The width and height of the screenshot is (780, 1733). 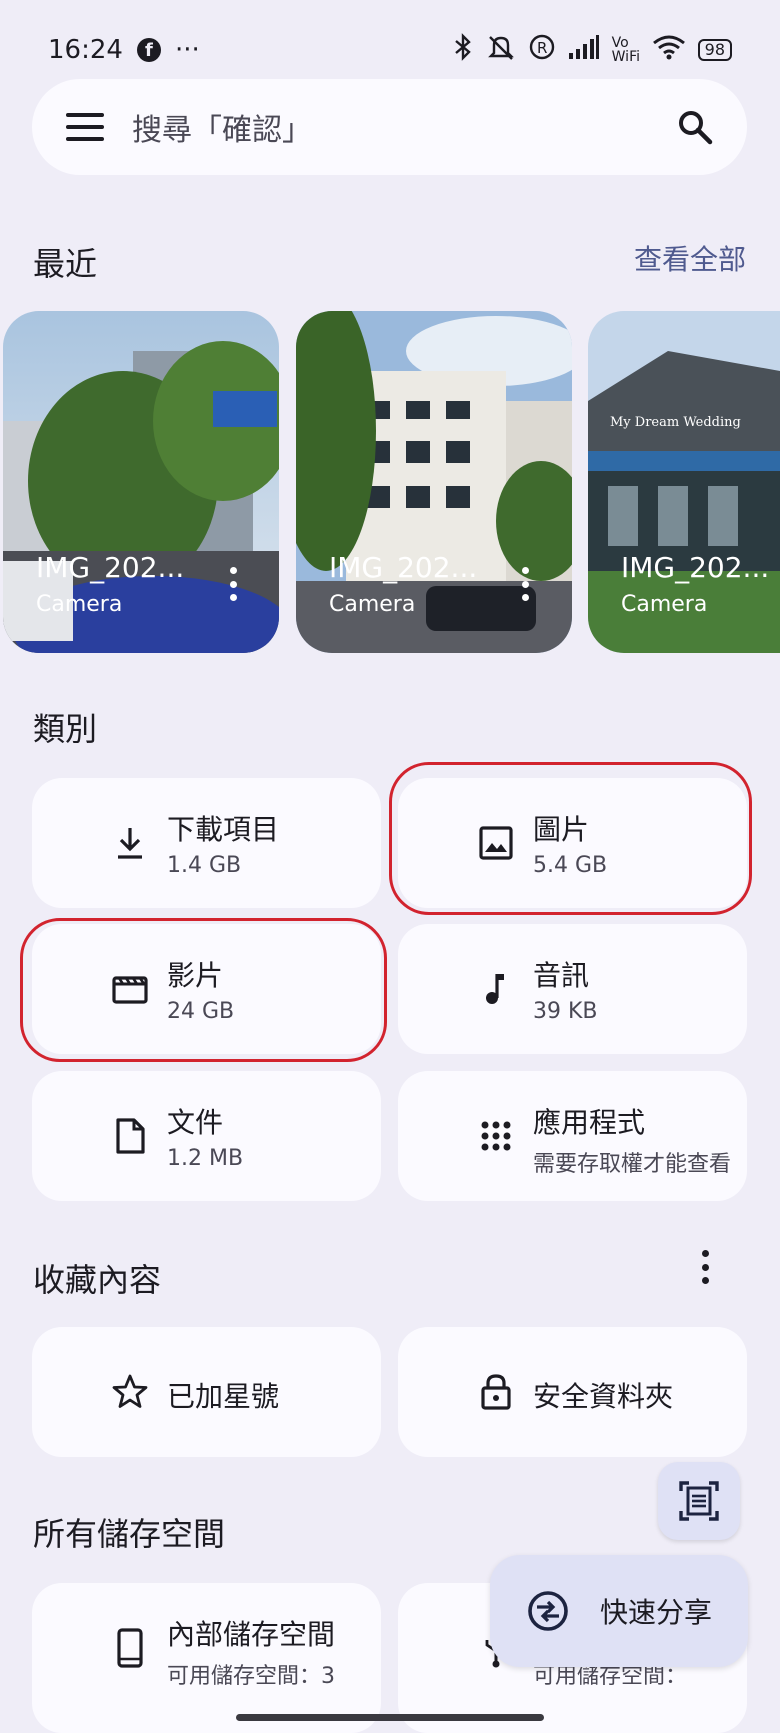 What do you see at coordinates (684, 482) in the screenshot?
I see `recent-item: My Dream Wedding IMG_202... Camera` at bounding box center [684, 482].